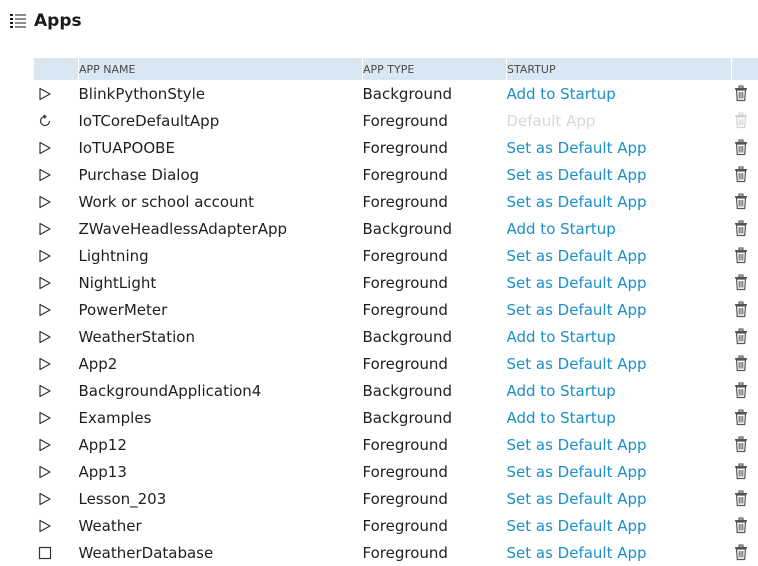 The image size is (758, 566). I want to click on app-type: Background, so click(435, 390).